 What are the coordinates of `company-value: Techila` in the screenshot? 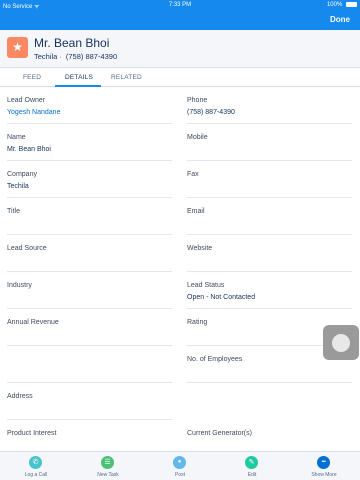 It's located at (18, 186).